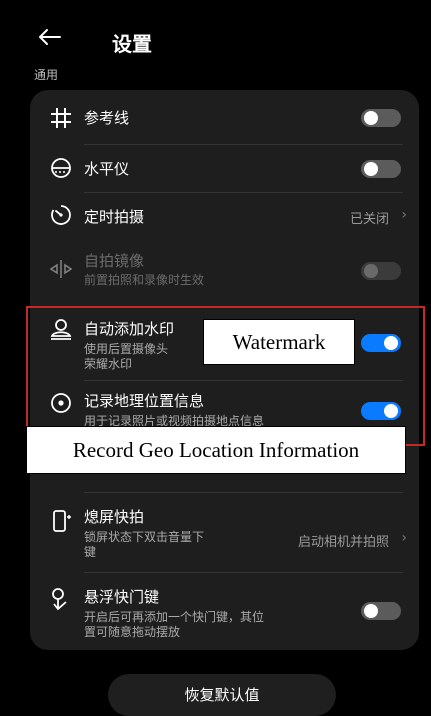 The height and width of the screenshot is (716, 431). What do you see at coordinates (279, 342) in the screenshot?
I see `watermark-annotation: Watermark` at bounding box center [279, 342].